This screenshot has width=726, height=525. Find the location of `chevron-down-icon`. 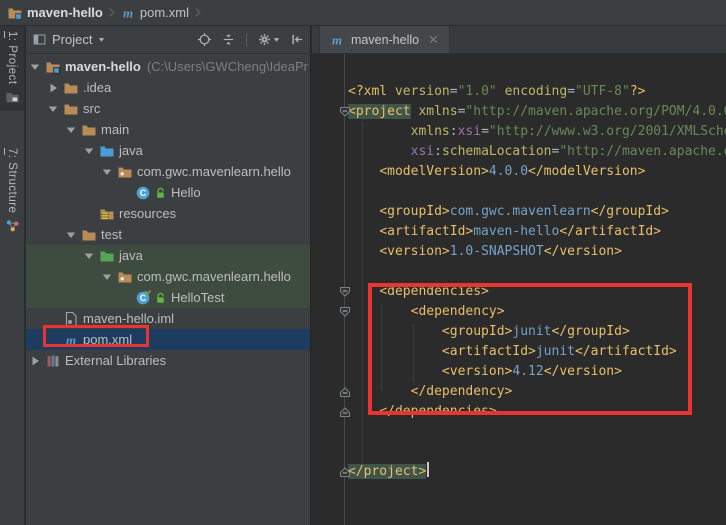

chevron-down-icon is located at coordinates (276, 39).